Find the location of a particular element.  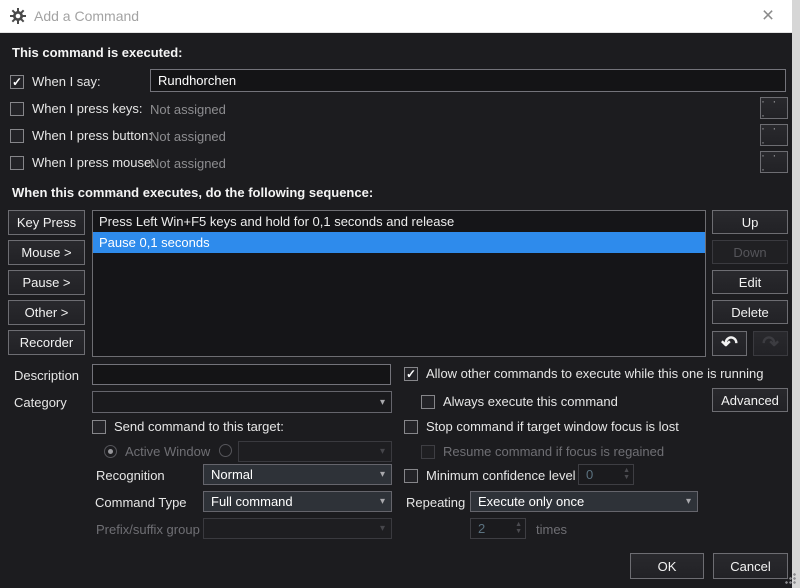

command-type-label: Command Type is located at coordinates (141, 502).